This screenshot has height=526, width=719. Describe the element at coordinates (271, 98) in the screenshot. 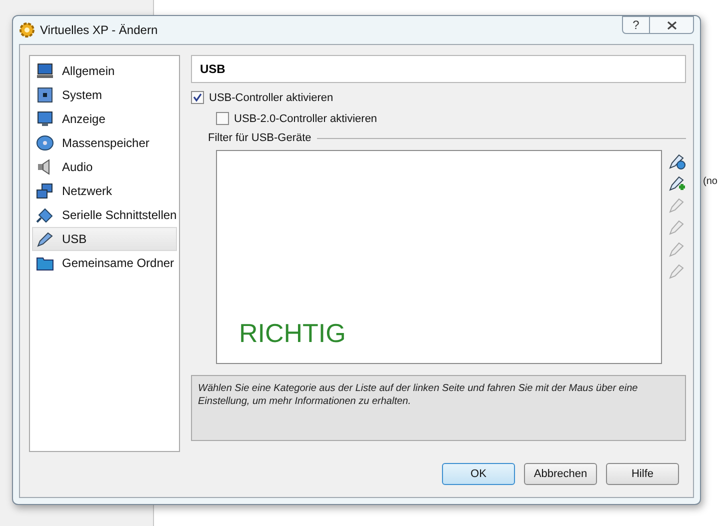

I see `checkbox-label: USB-Controller aktivieren` at that location.